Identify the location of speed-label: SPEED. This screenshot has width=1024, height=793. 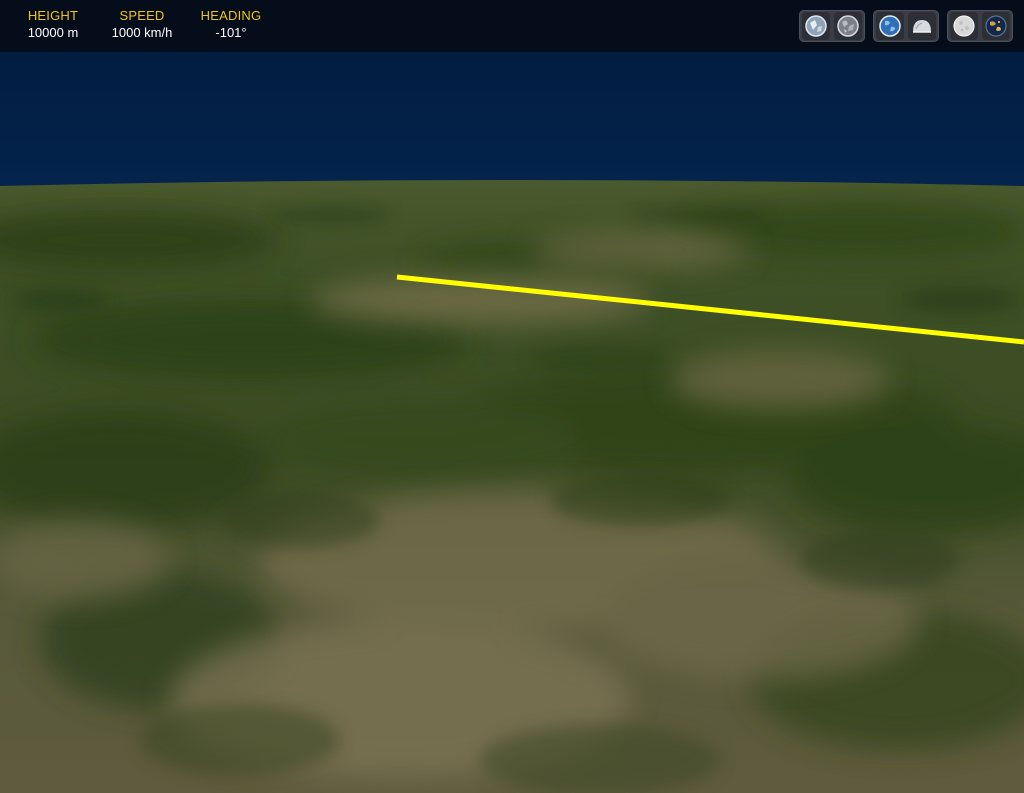
(142, 15).